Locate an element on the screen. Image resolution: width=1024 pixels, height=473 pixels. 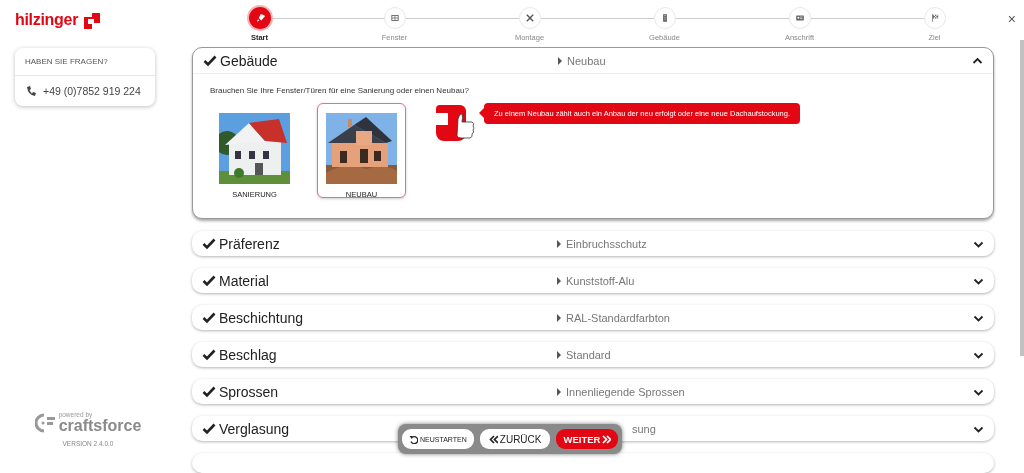
section-value: Innenliegende Sprossen is located at coordinates (625, 391).